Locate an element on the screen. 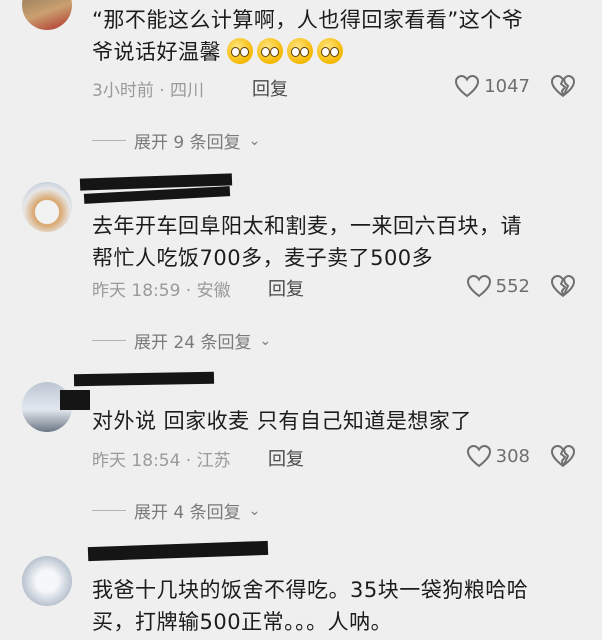  like-count: 1047 is located at coordinates (507, 86).